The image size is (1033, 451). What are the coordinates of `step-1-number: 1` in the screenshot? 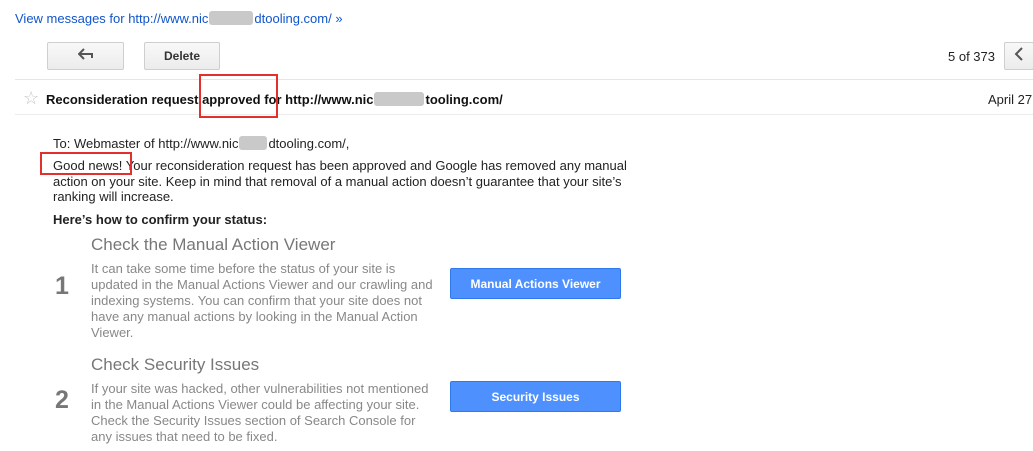 It's located at (62, 286).